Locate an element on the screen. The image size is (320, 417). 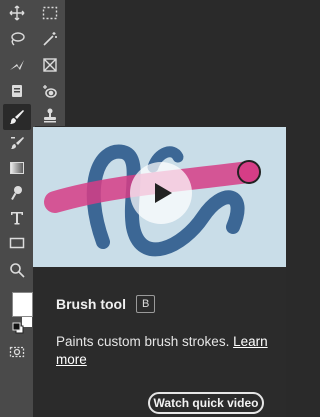
quick-mask-icon is located at coordinates (17, 352).